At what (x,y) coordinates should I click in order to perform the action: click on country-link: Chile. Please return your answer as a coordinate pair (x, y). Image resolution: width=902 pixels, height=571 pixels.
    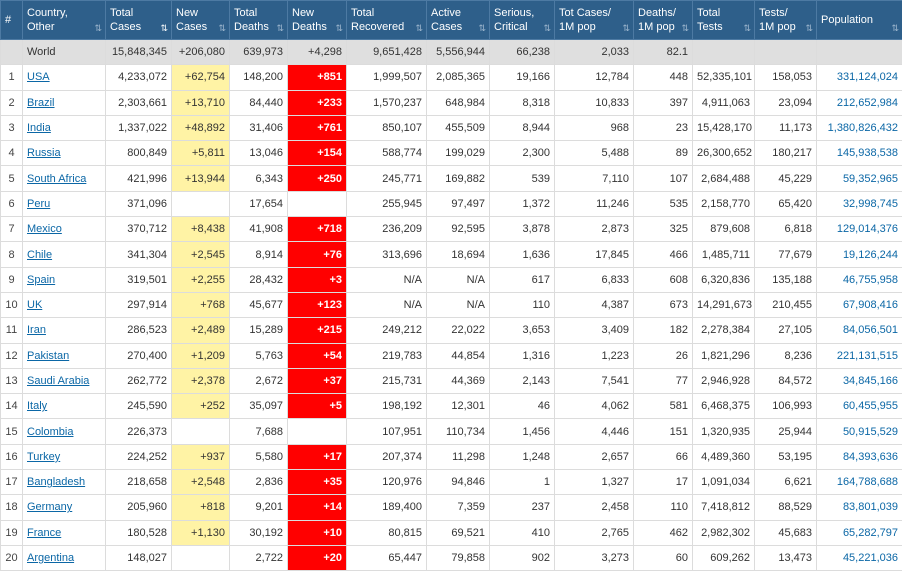
    Looking at the image, I should click on (39, 255).